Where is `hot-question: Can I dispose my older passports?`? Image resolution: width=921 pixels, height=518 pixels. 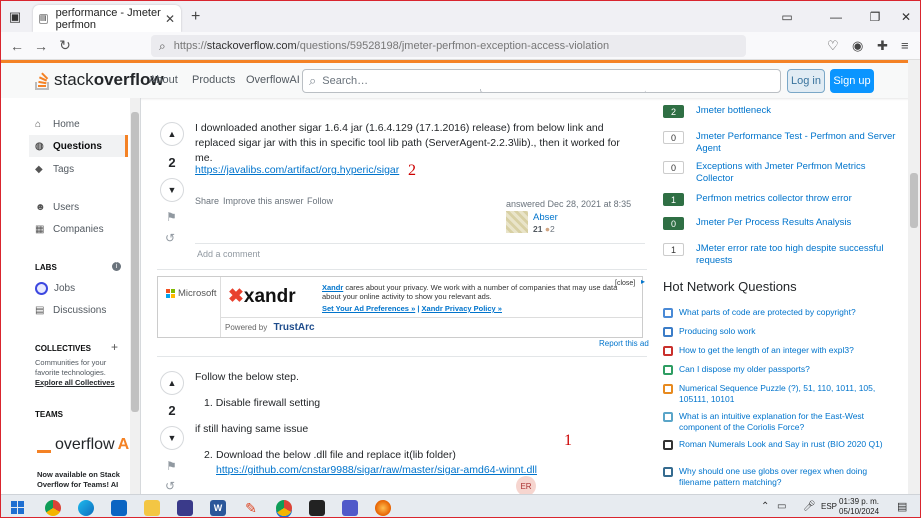
hot-question: Can I dispose my older passports? is located at coordinates (778, 369).